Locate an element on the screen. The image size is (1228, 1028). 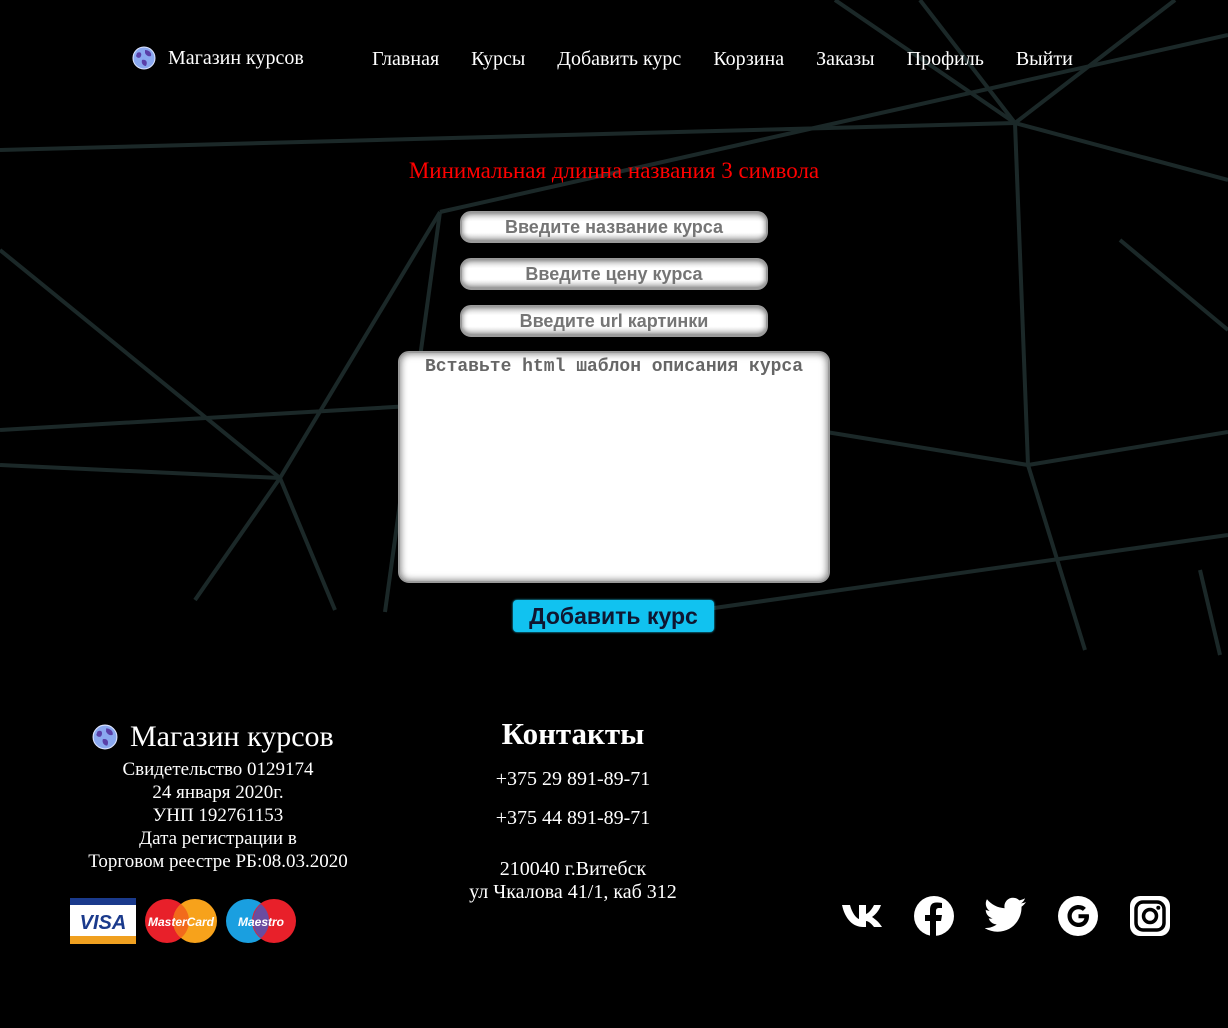
legal-line: Свидетельство 0129174 is located at coordinates (218, 769).